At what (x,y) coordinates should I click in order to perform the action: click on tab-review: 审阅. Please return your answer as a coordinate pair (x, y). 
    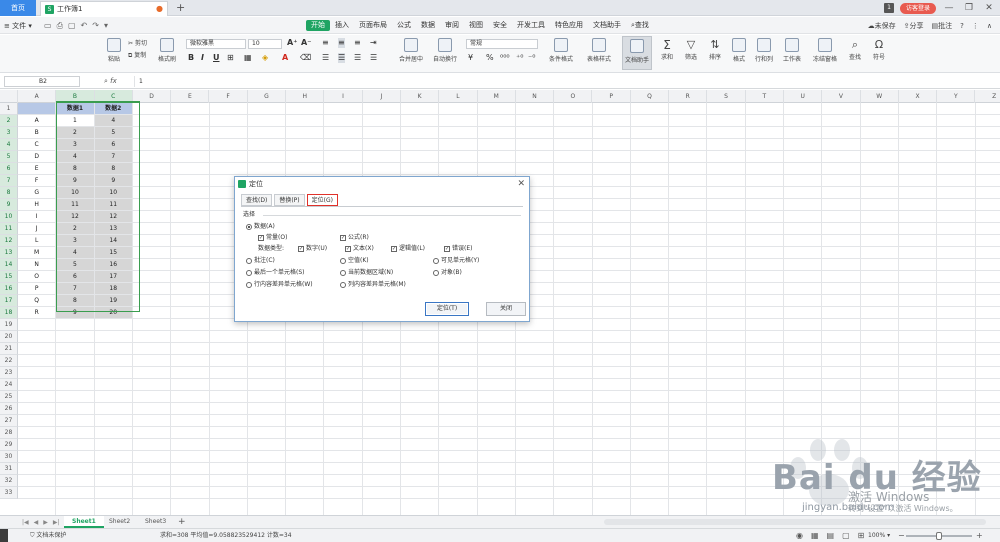
    Looking at the image, I should click on (452, 25).